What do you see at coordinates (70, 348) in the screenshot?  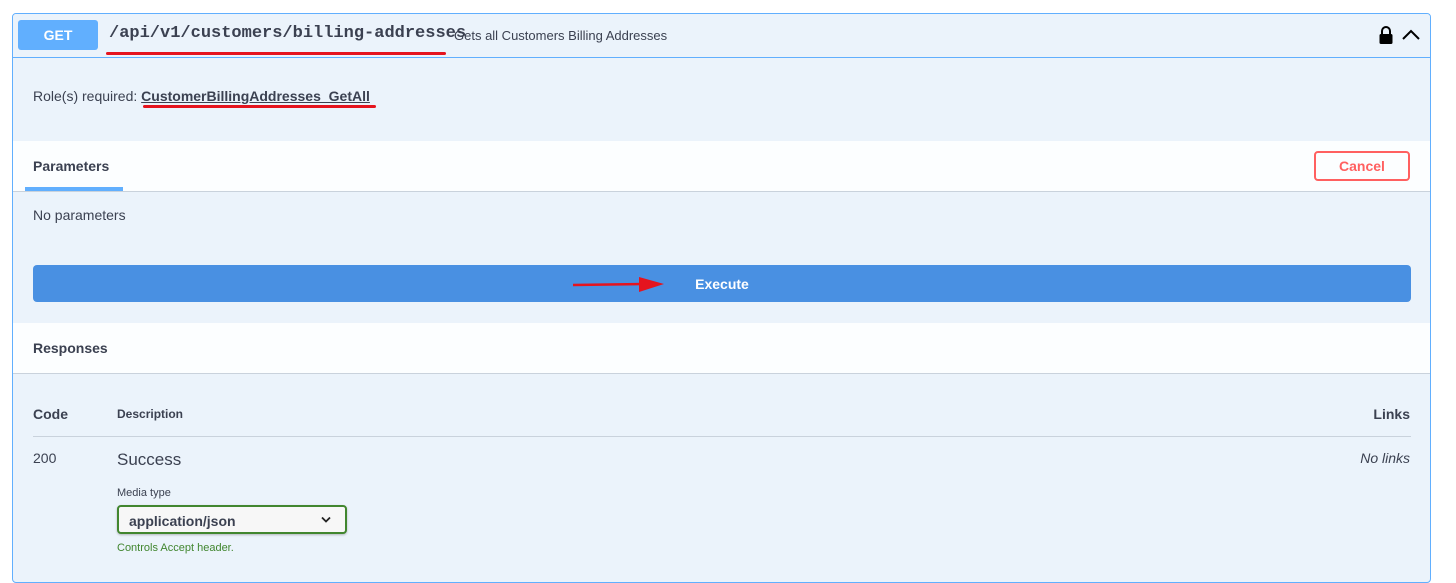 I see `responses-title: Responses` at bounding box center [70, 348].